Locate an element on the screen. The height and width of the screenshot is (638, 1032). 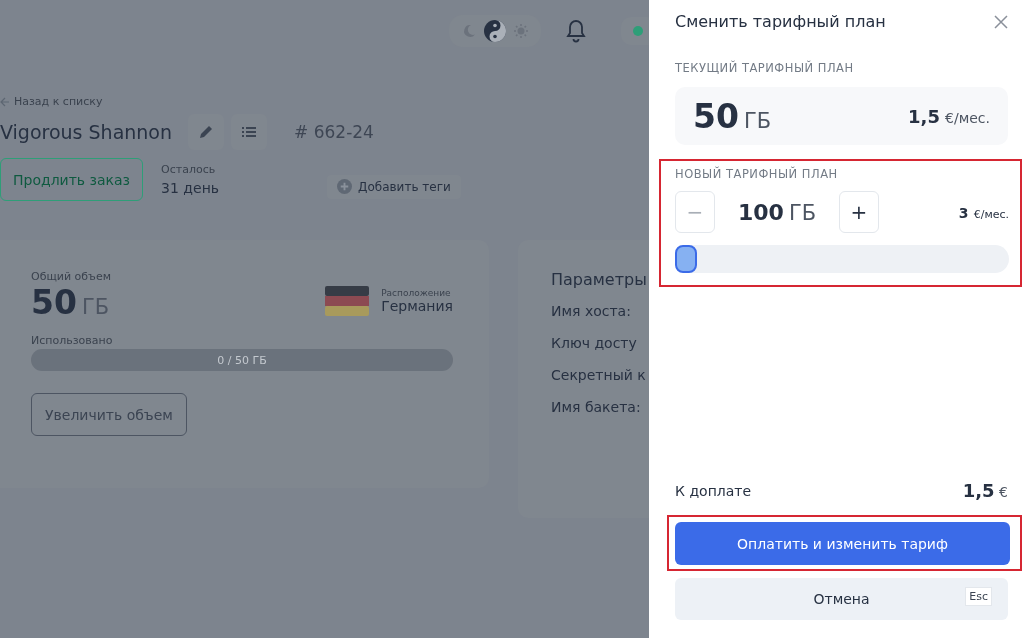
list-icon is located at coordinates (249, 132).